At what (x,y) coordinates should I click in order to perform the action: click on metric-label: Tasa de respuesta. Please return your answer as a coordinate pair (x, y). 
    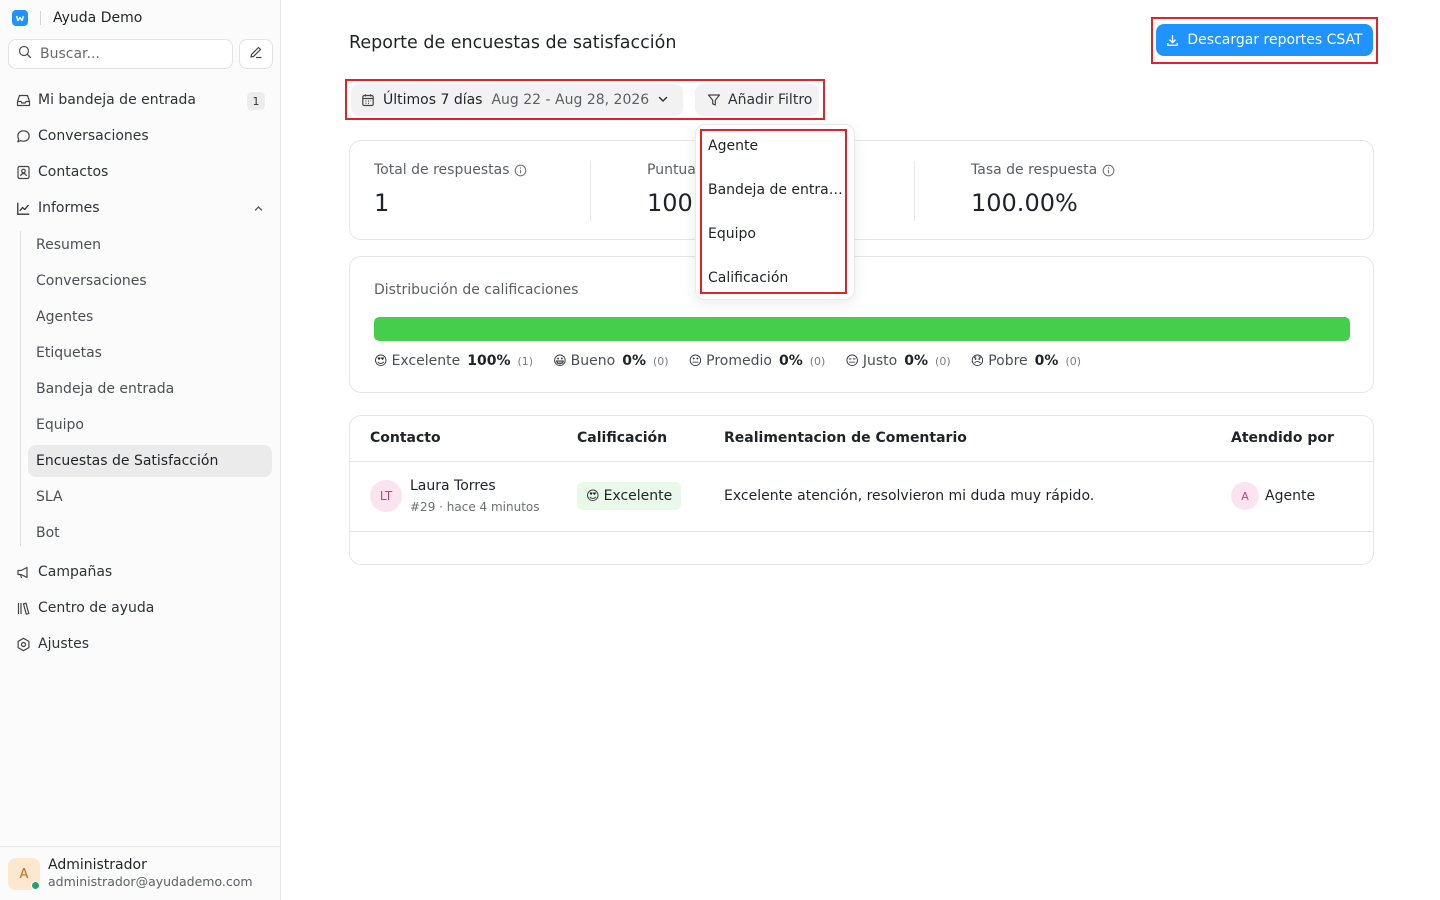
    Looking at the image, I should click on (1034, 170).